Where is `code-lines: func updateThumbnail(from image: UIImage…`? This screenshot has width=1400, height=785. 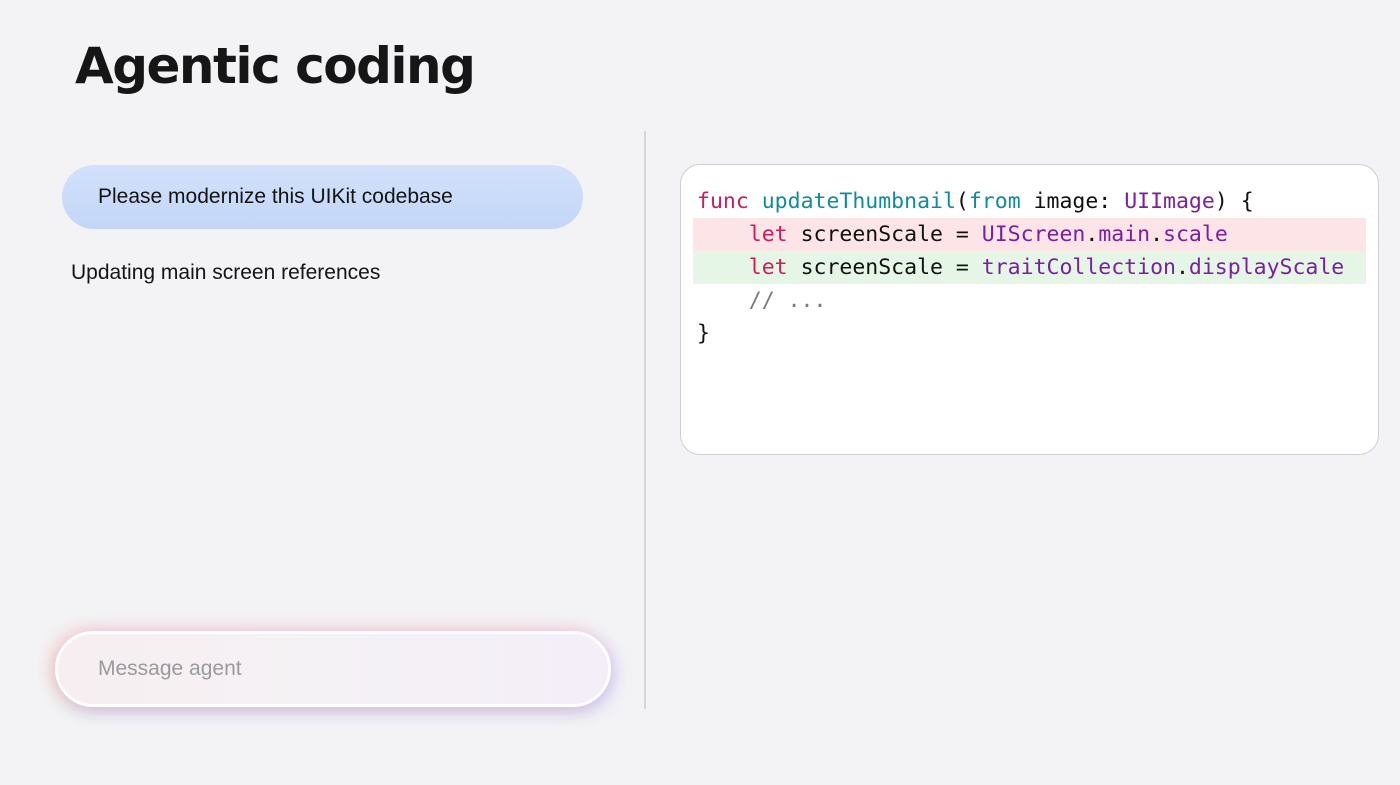
code-lines: func updateThumbnail(from image: UIImage… is located at coordinates (1029, 267).